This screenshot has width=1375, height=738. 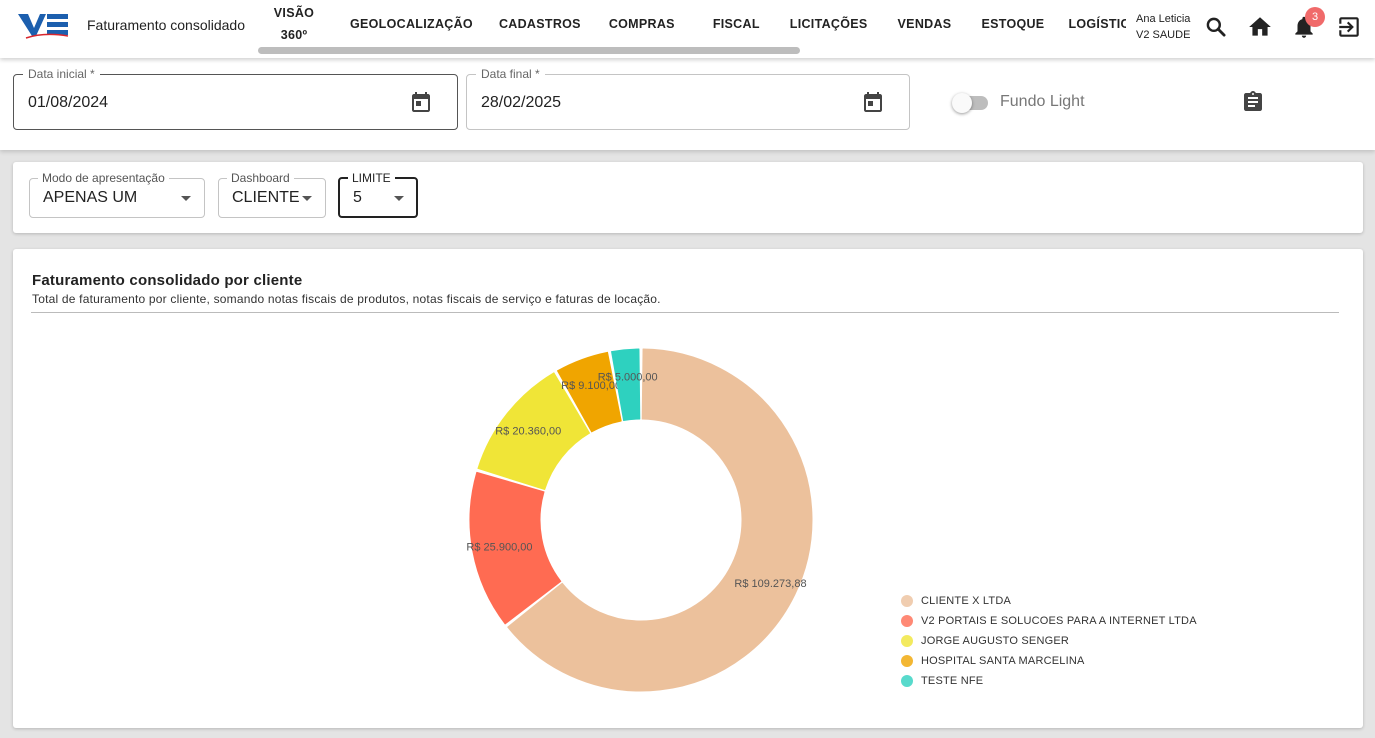 I want to click on legend-item: TESTE NFE, so click(x=1049, y=681).